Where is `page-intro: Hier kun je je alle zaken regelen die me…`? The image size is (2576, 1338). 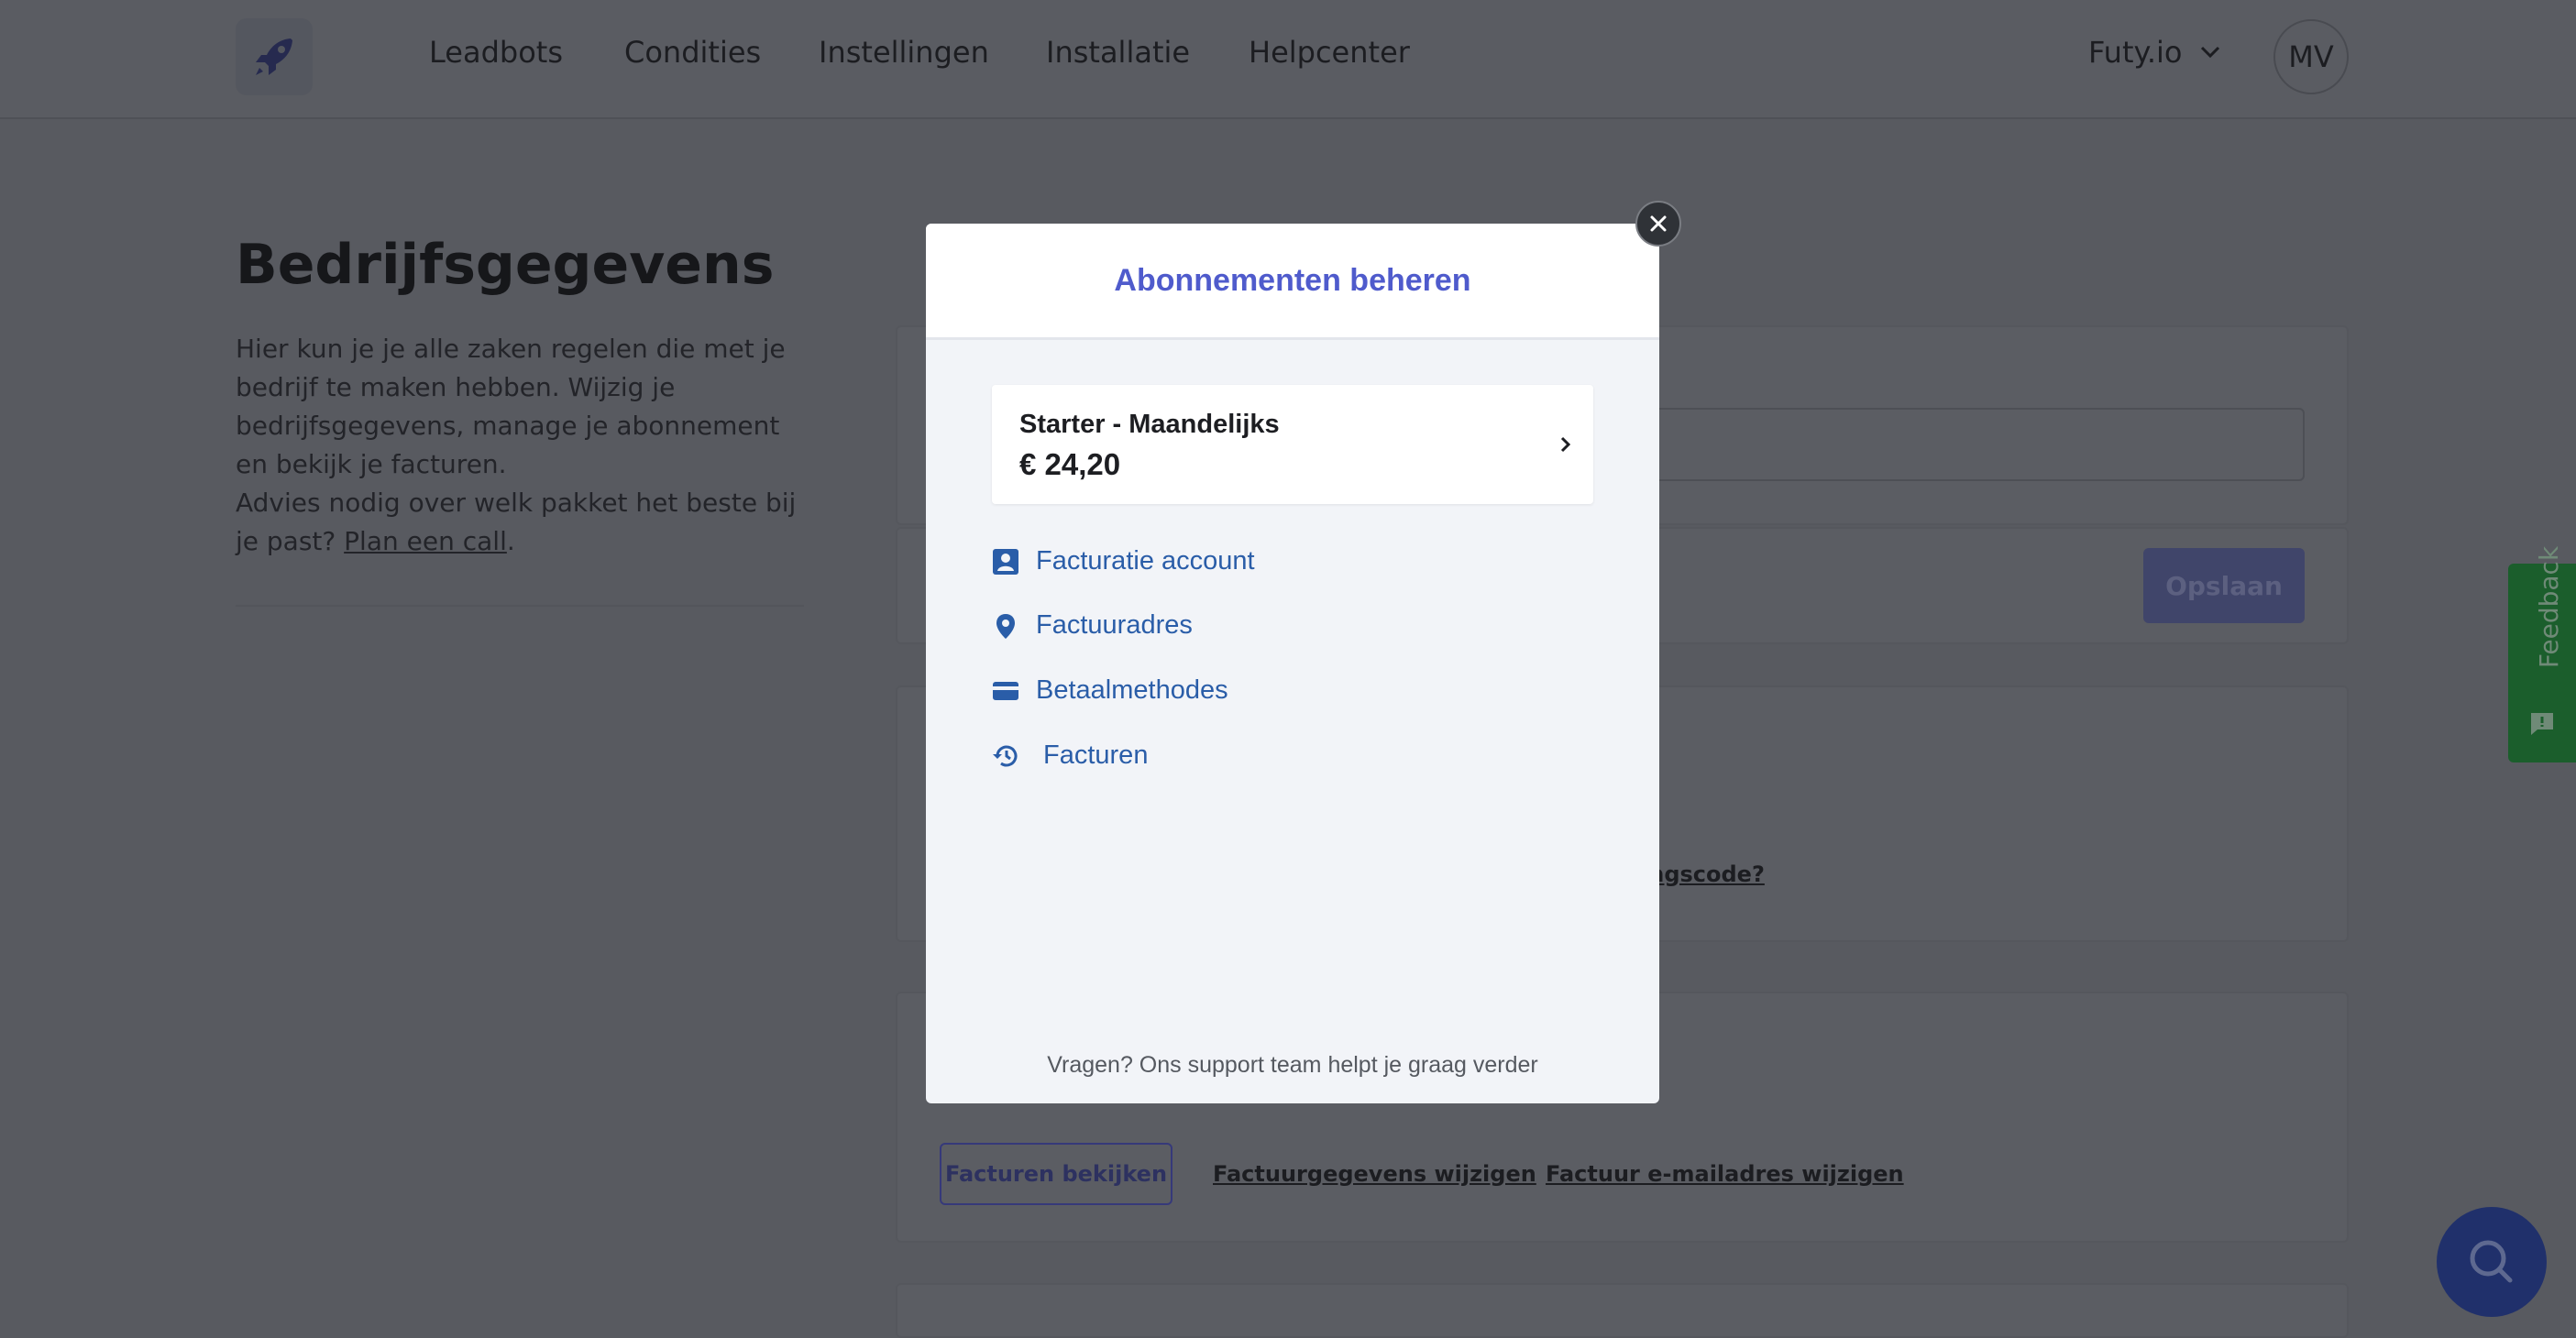
page-intro: Hier kun je je alle zaken regelen die me… is located at coordinates (511, 406).